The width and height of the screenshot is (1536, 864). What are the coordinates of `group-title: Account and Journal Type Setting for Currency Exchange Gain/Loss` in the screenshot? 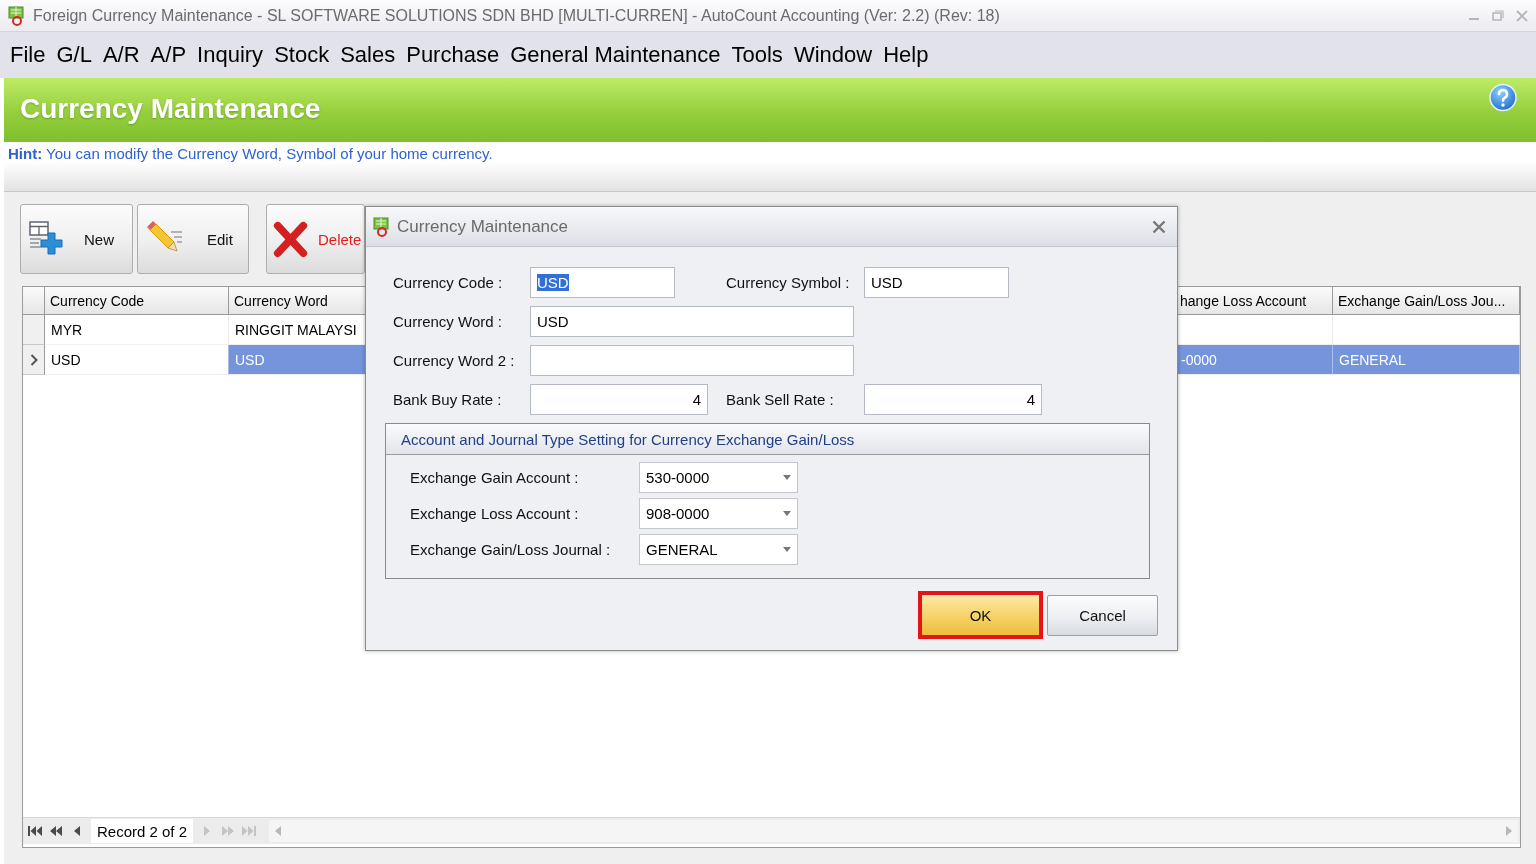 It's located at (628, 439).